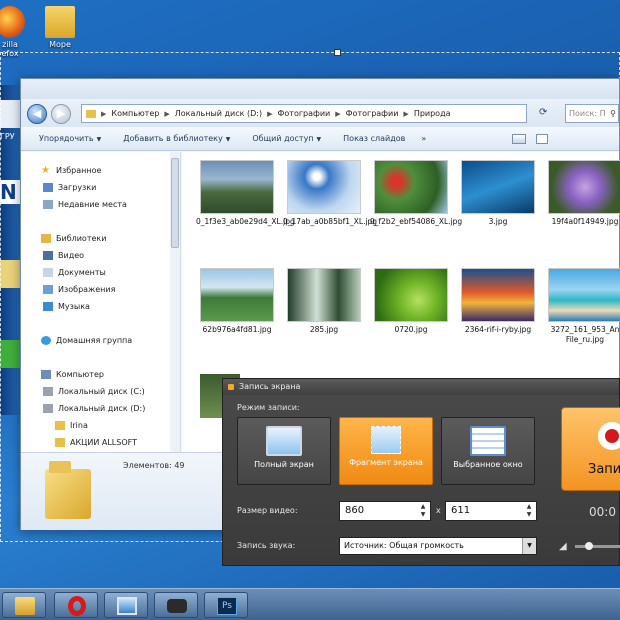 This screenshot has width=620, height=620. I want to click on record-button: Запи, so click(590, 449).